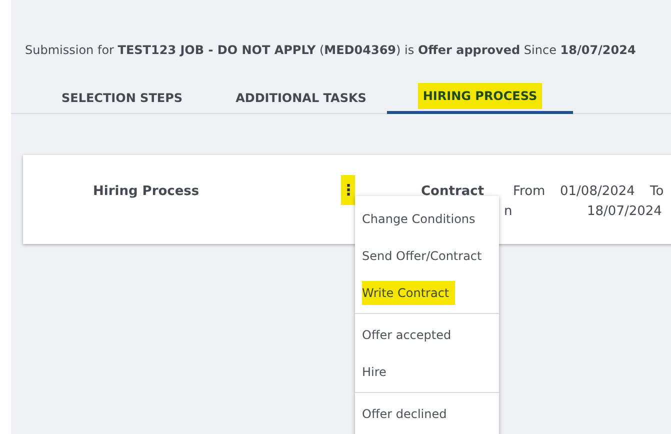 This screenshot has width=671, height=434. Describe the element at coordinates (624, 212) in the screenshot. I see `to-date: 18/07/2024` at that location.